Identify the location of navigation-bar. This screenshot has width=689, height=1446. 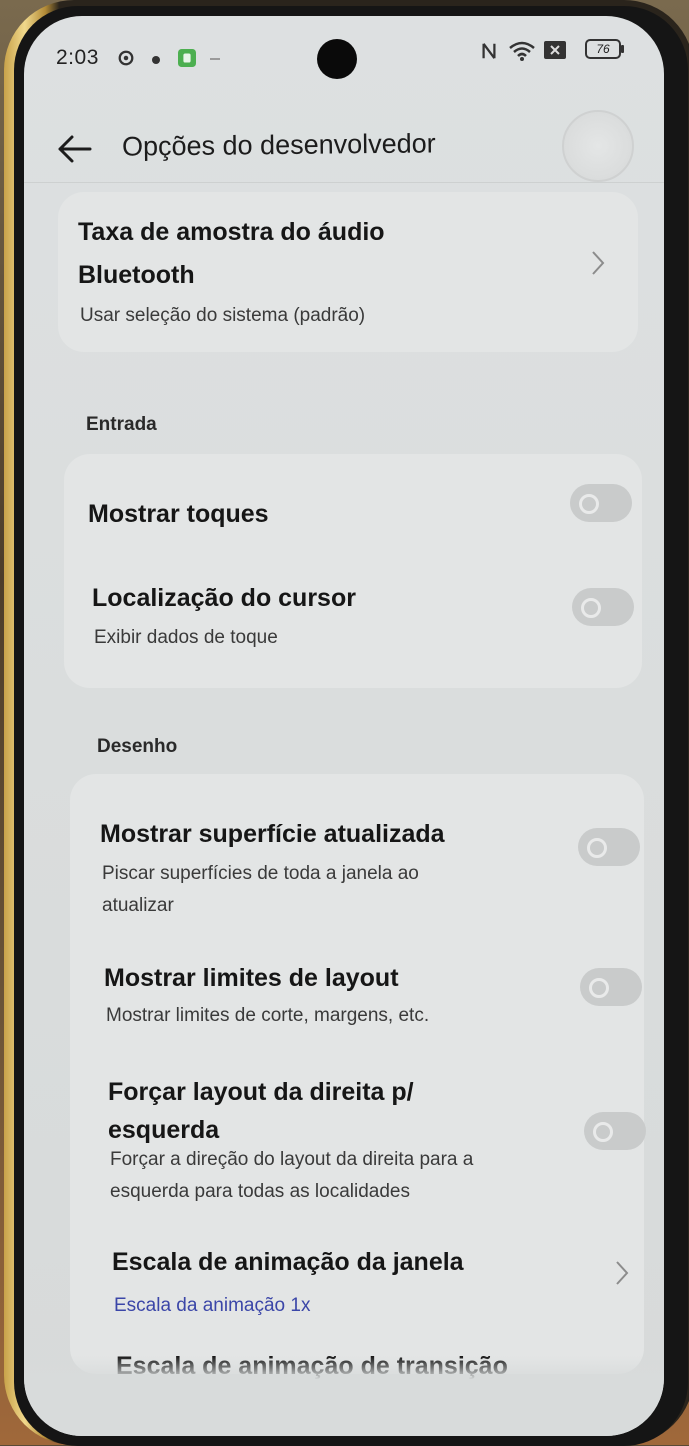
(344, 1396).